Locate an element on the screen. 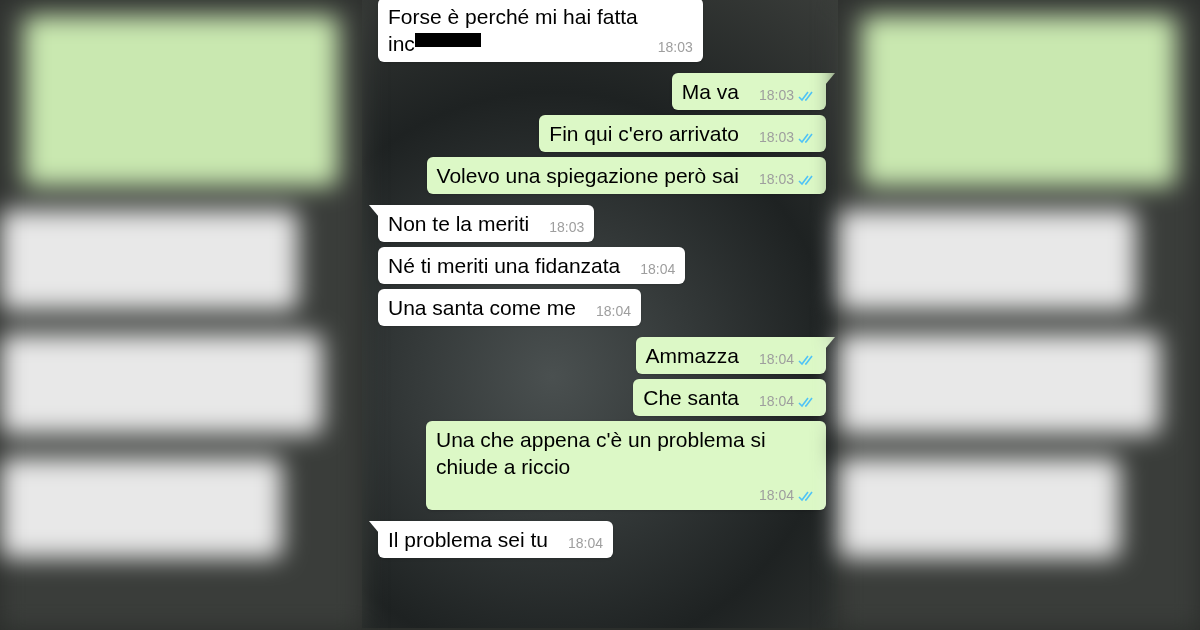 The image size is (1200, 630). message-text: Una santa come me is located at coordinates (482, 307).